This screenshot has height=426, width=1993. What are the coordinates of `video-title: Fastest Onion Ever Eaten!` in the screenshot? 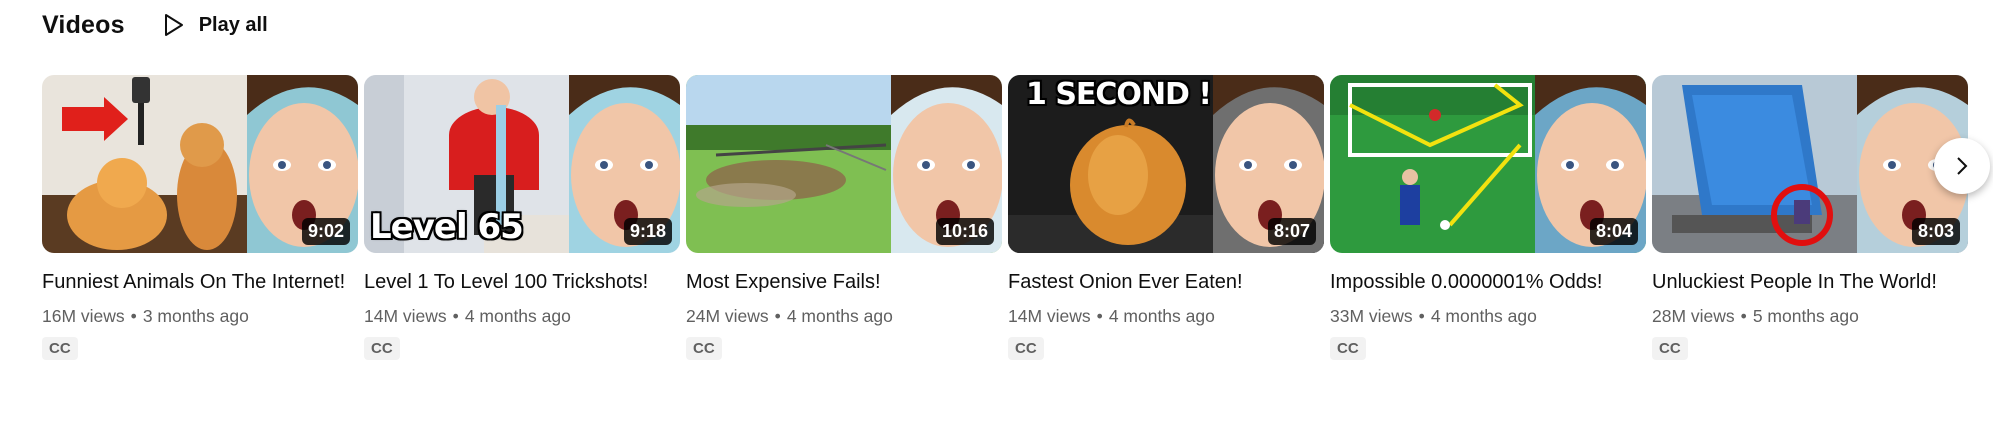 It's located at (1166, 282).